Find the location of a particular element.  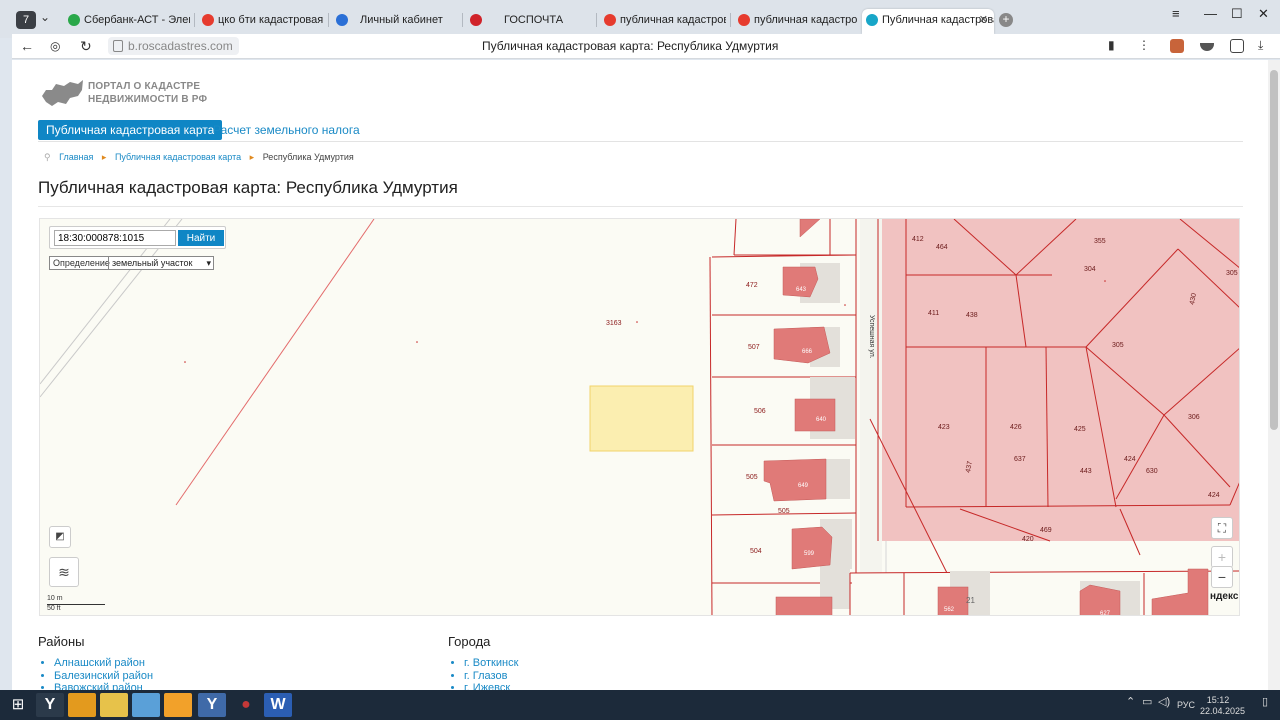

parcel-label: 504 is located at coordinates (756, 551).